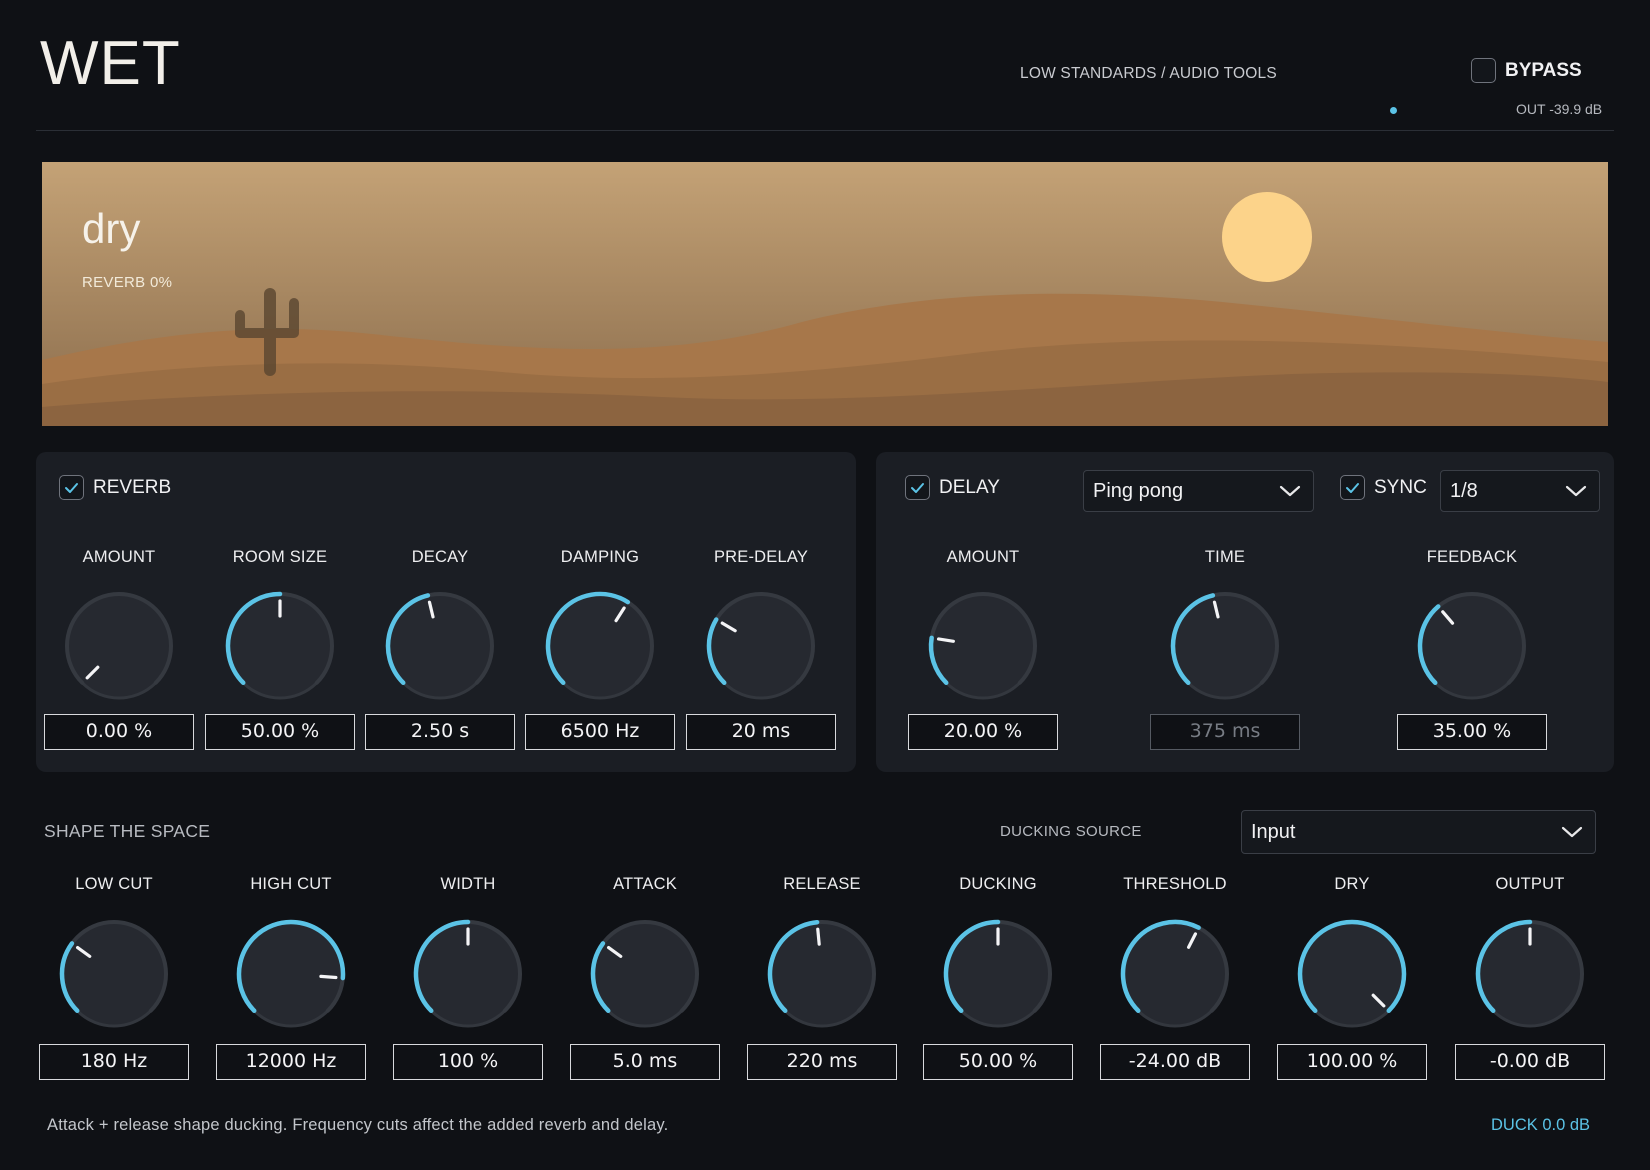 The height and width of the screenshot is (1170, 1650). Describe the element at coordinates (1225, 732) in the screenshot. I see `delay-time-value-field: 375 ms` at that location.